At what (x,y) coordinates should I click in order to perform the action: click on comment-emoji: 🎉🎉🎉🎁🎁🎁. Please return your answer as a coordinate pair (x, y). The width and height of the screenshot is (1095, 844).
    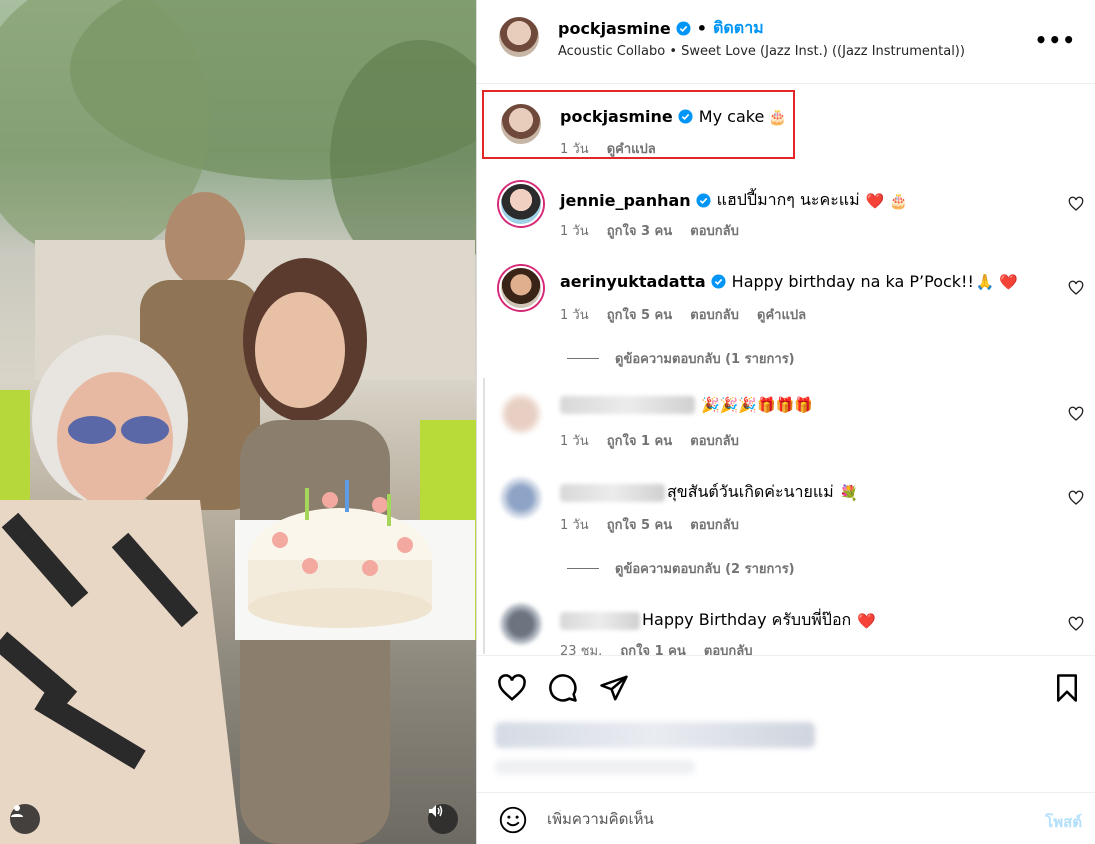
    Looking at the image, I should click on (757, 405).